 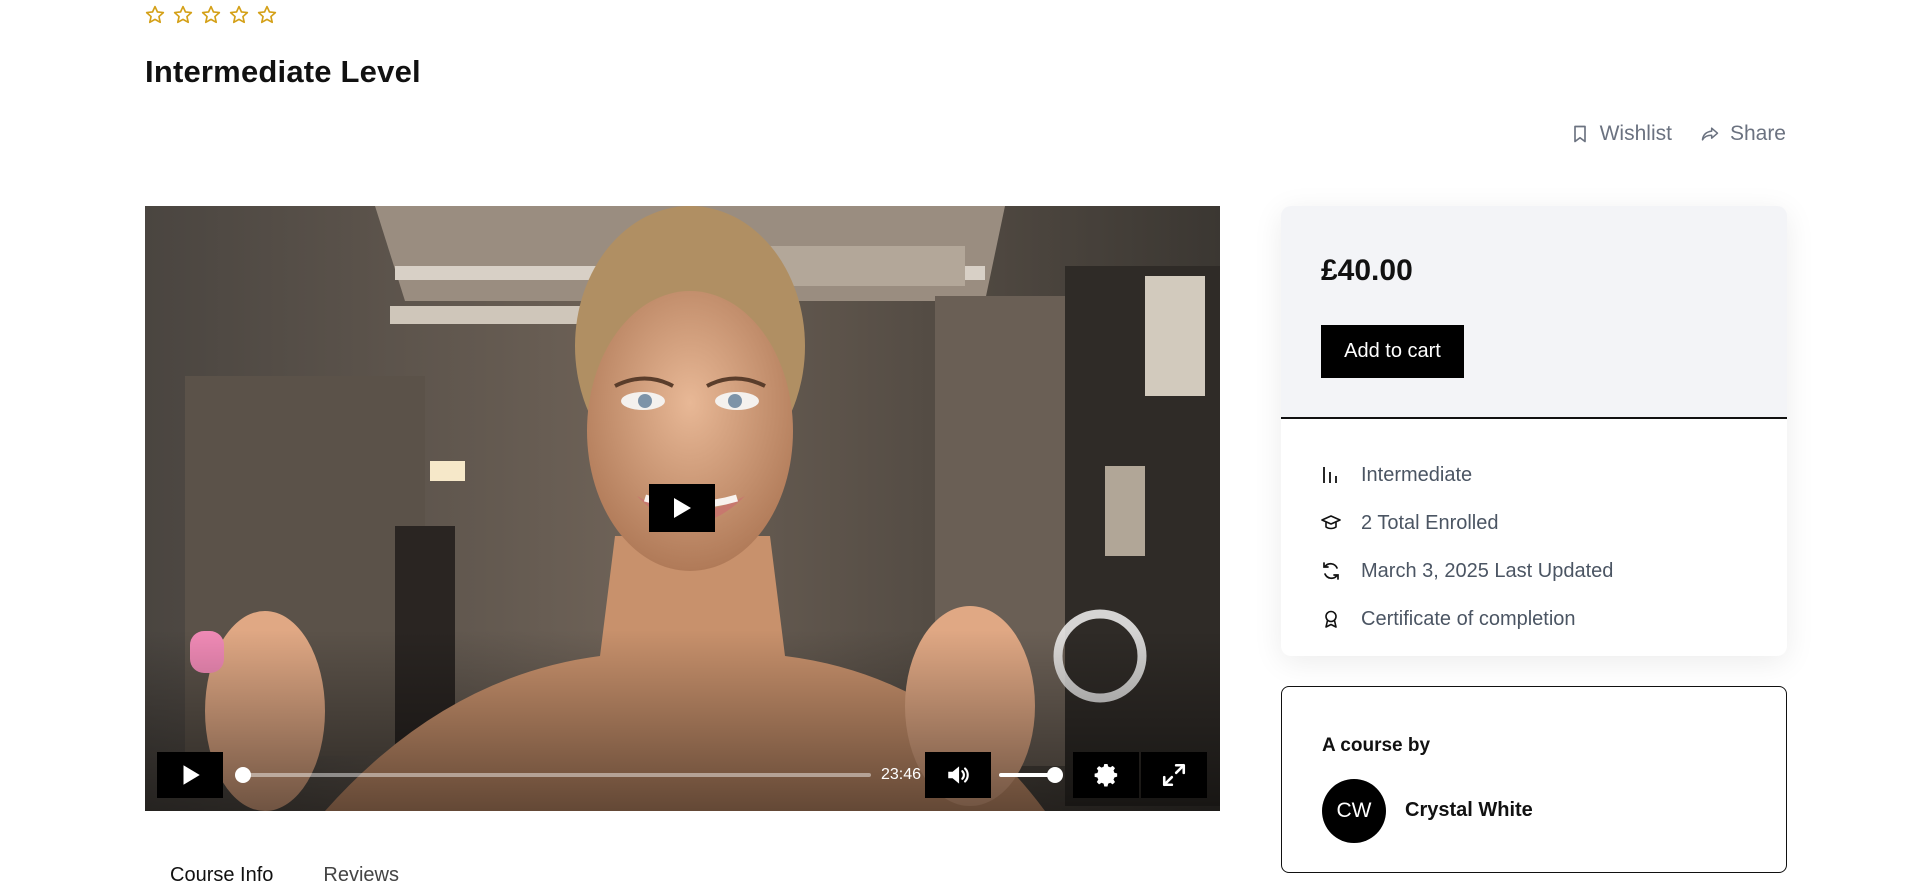 What do you see at coordinates (1392, 351) in the screenshot?
I see `add-to-cart-button: Add to cart` at bounding box center [1392, 351].